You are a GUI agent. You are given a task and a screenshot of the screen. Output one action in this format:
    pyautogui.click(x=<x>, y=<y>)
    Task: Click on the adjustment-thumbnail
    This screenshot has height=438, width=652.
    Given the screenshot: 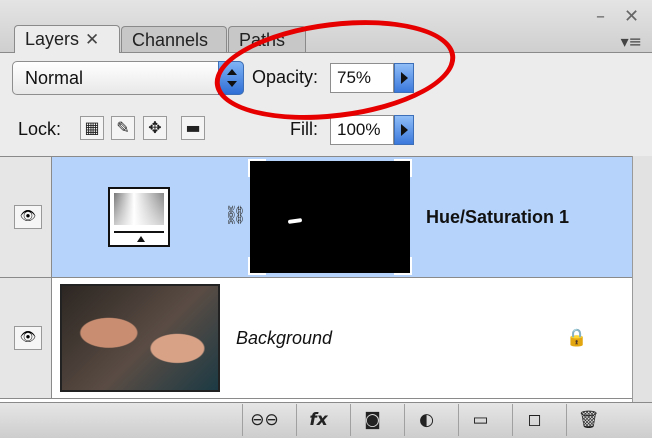 What is the action you would take?
    pyautogui.click(x=139, y=217)
    